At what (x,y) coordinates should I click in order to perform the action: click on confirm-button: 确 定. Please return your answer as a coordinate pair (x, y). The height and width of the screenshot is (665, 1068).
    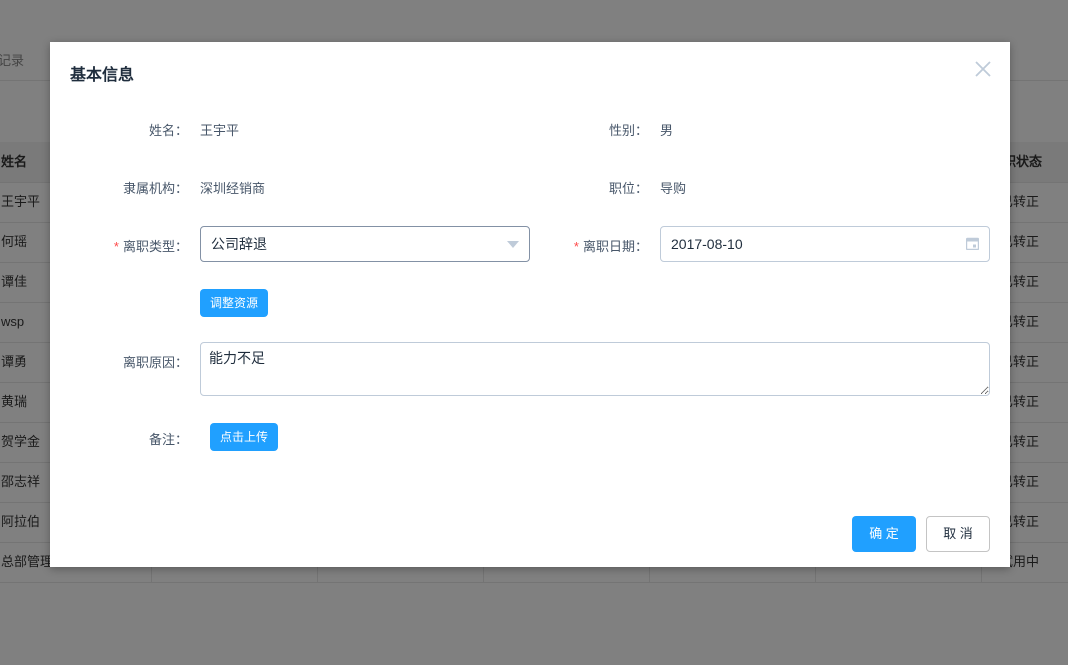
    Looking at the image, I should click on (884, 534).